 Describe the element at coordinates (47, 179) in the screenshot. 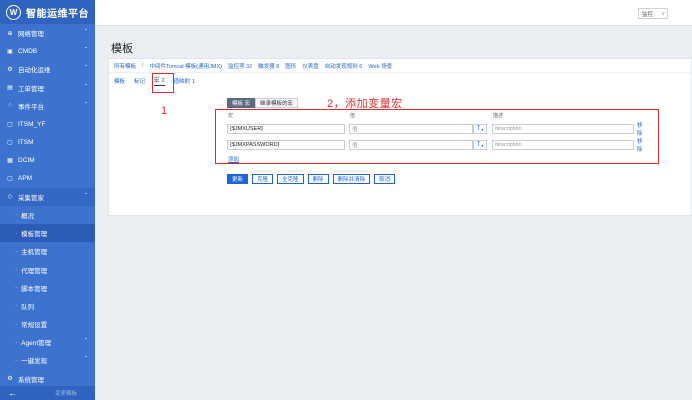

I see `sidebar-item: ▢ APM` at that location.